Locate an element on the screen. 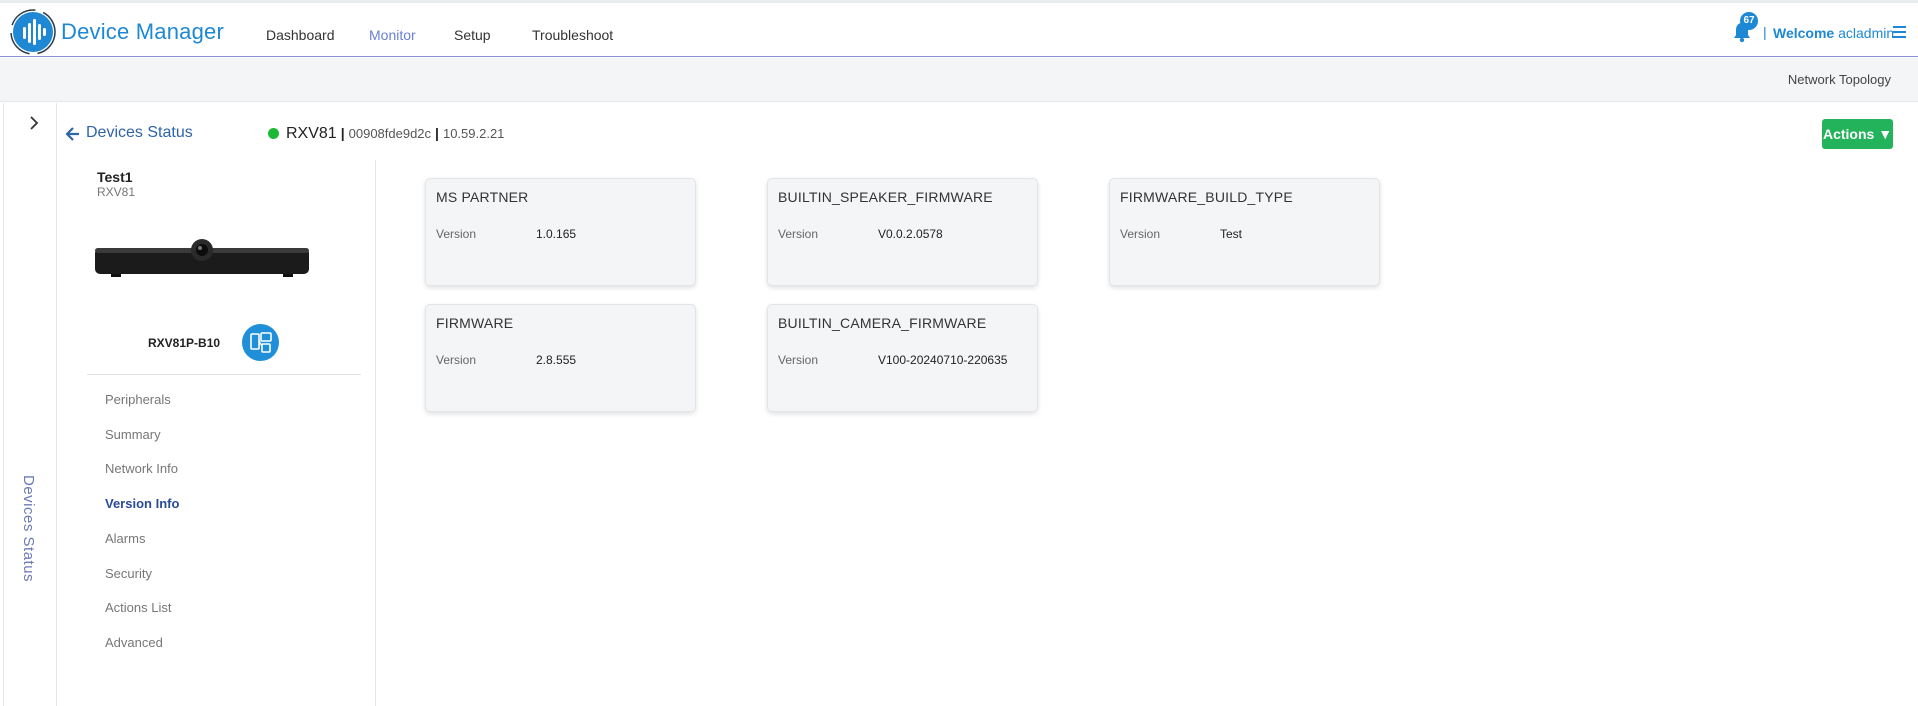  device-header-ip: 10.59.2.21 is located at coordinates (473, 133).